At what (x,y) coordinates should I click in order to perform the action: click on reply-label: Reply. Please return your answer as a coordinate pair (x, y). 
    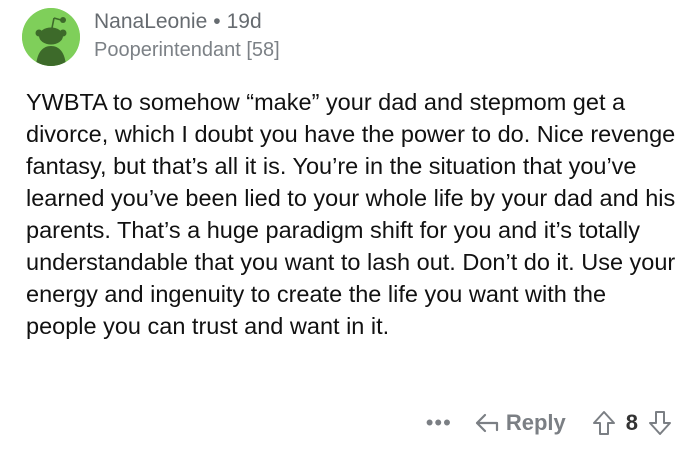
    Looking at the image, I should click on (535, 422).